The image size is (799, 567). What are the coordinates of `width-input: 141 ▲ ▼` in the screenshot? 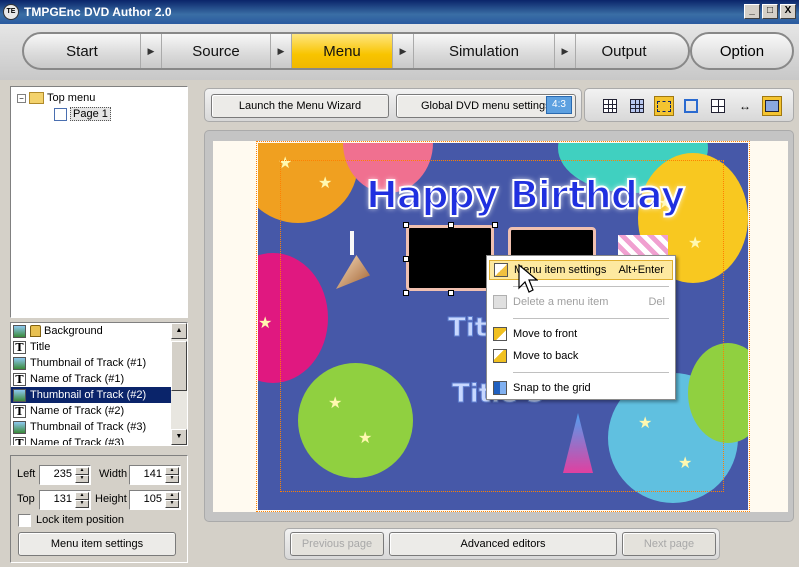 It's located at (155, 475).